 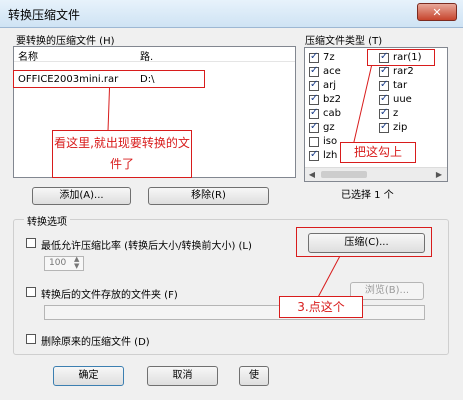 What do you see at coordinates (31, 292) in the screenshot?
I see `folder-checkbox` at bounding box center [31, 292].